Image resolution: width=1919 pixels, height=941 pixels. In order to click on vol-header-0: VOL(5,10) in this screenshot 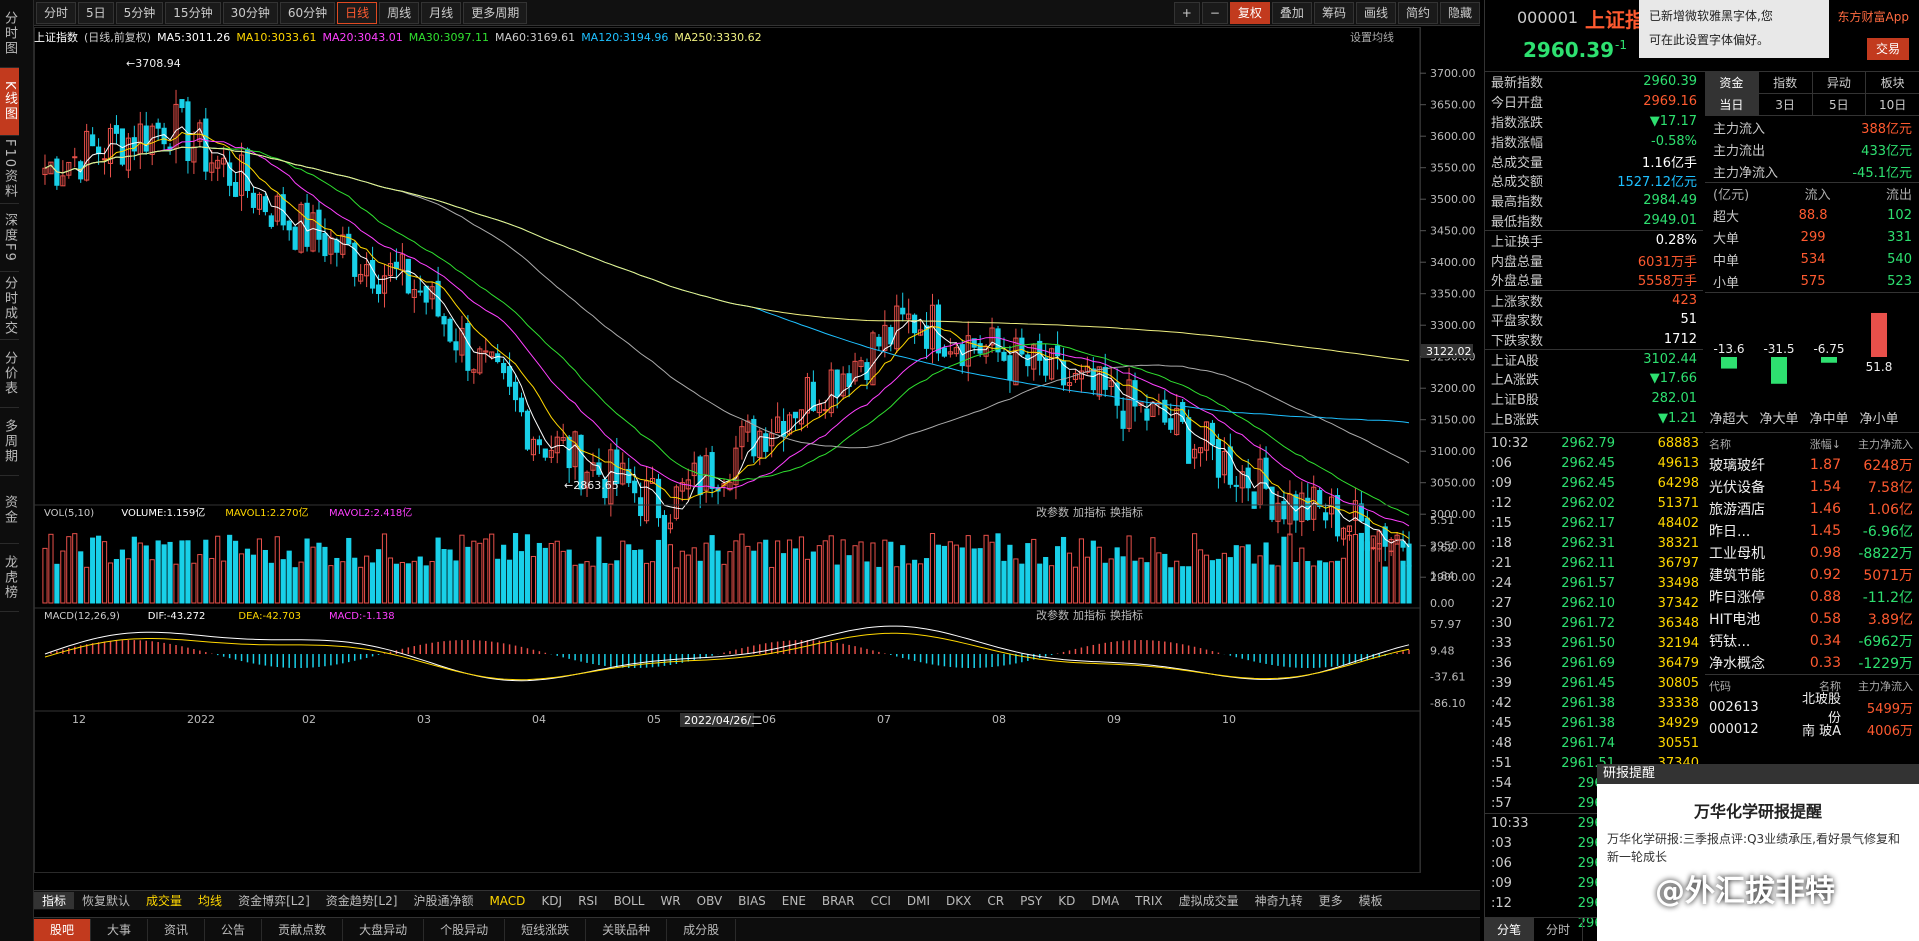, I will do `click(69, 513)`.